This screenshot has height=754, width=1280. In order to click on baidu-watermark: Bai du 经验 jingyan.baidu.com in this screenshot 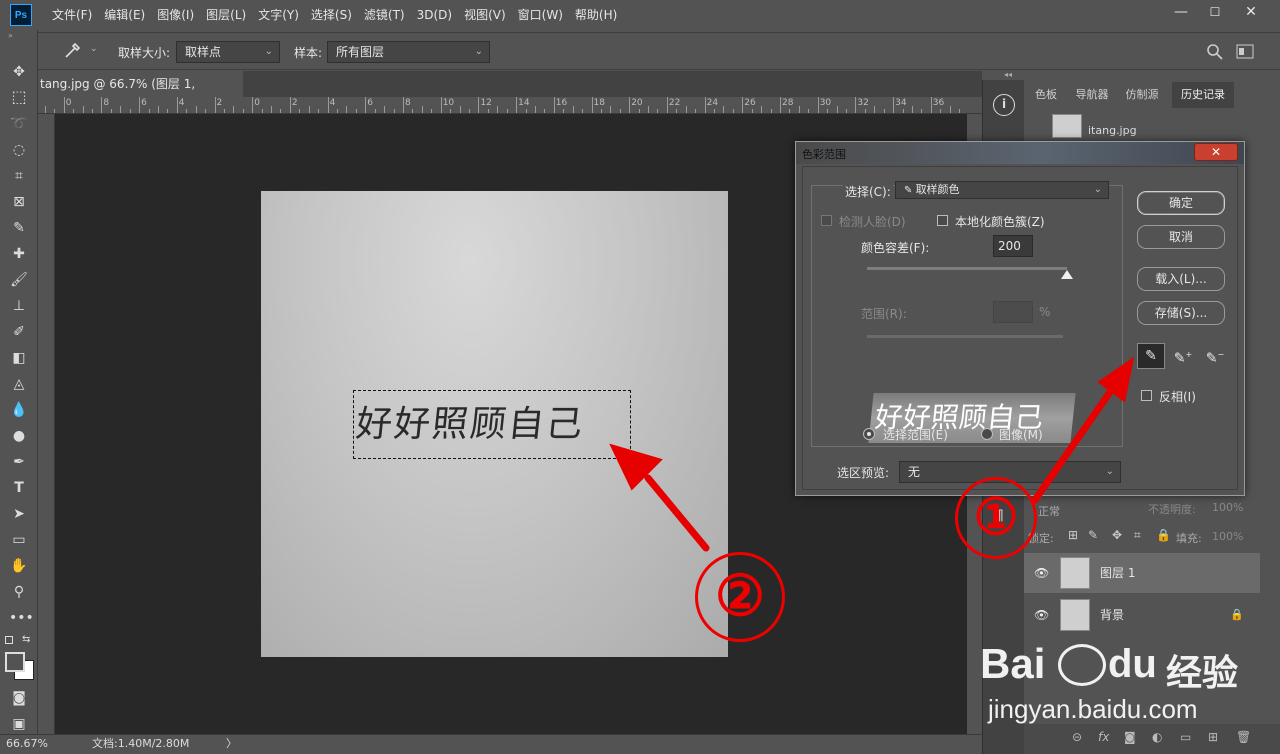, I will do `click(1130, 685)`.